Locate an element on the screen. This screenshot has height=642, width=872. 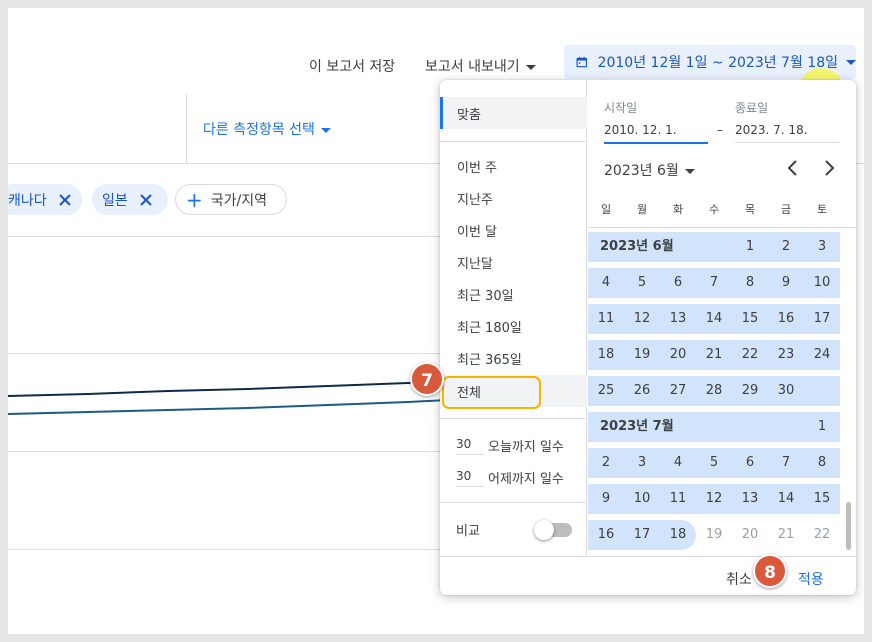
range-dash: – is located at coordinates (720, 130).